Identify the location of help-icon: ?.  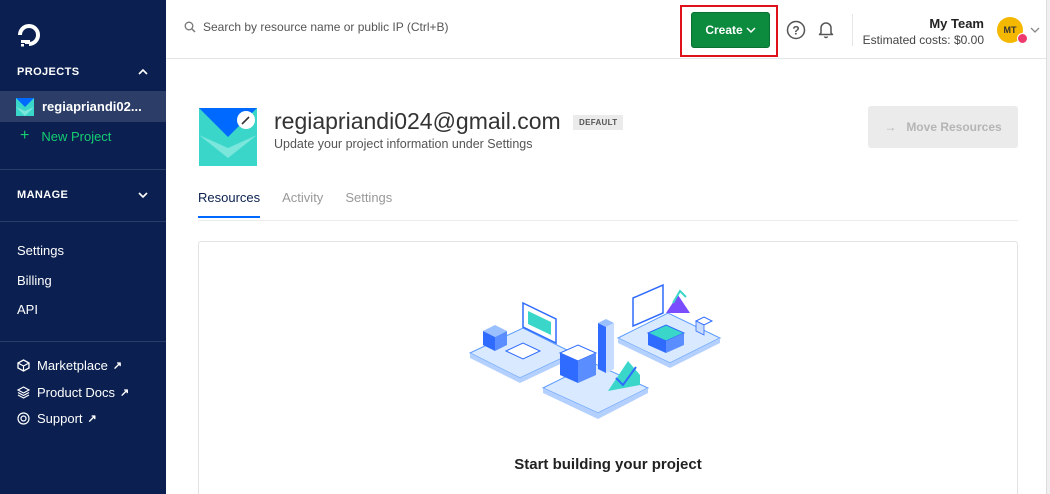
(796, 30).